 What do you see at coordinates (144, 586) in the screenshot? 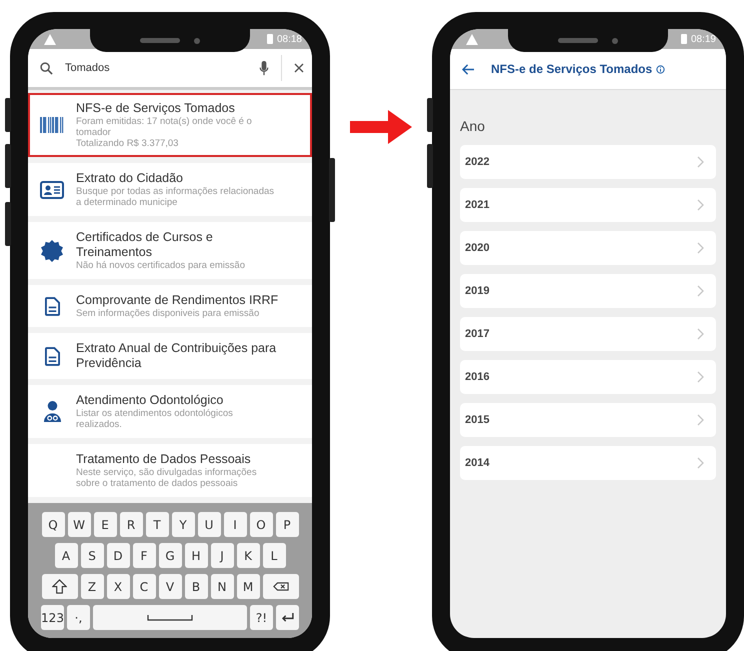
I see `keyboard-key: C` at bounding box center [144, 586].